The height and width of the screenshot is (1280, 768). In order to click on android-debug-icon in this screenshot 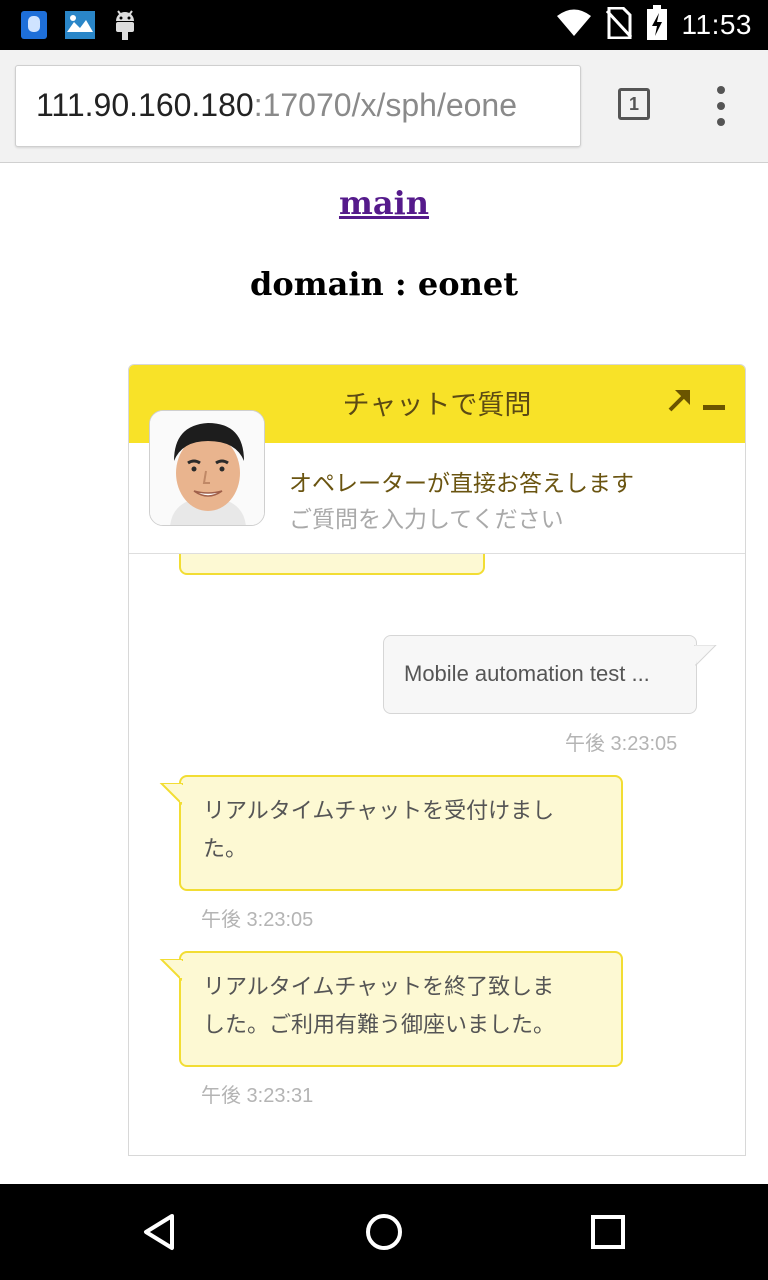, I will do `click(125, 27)`.